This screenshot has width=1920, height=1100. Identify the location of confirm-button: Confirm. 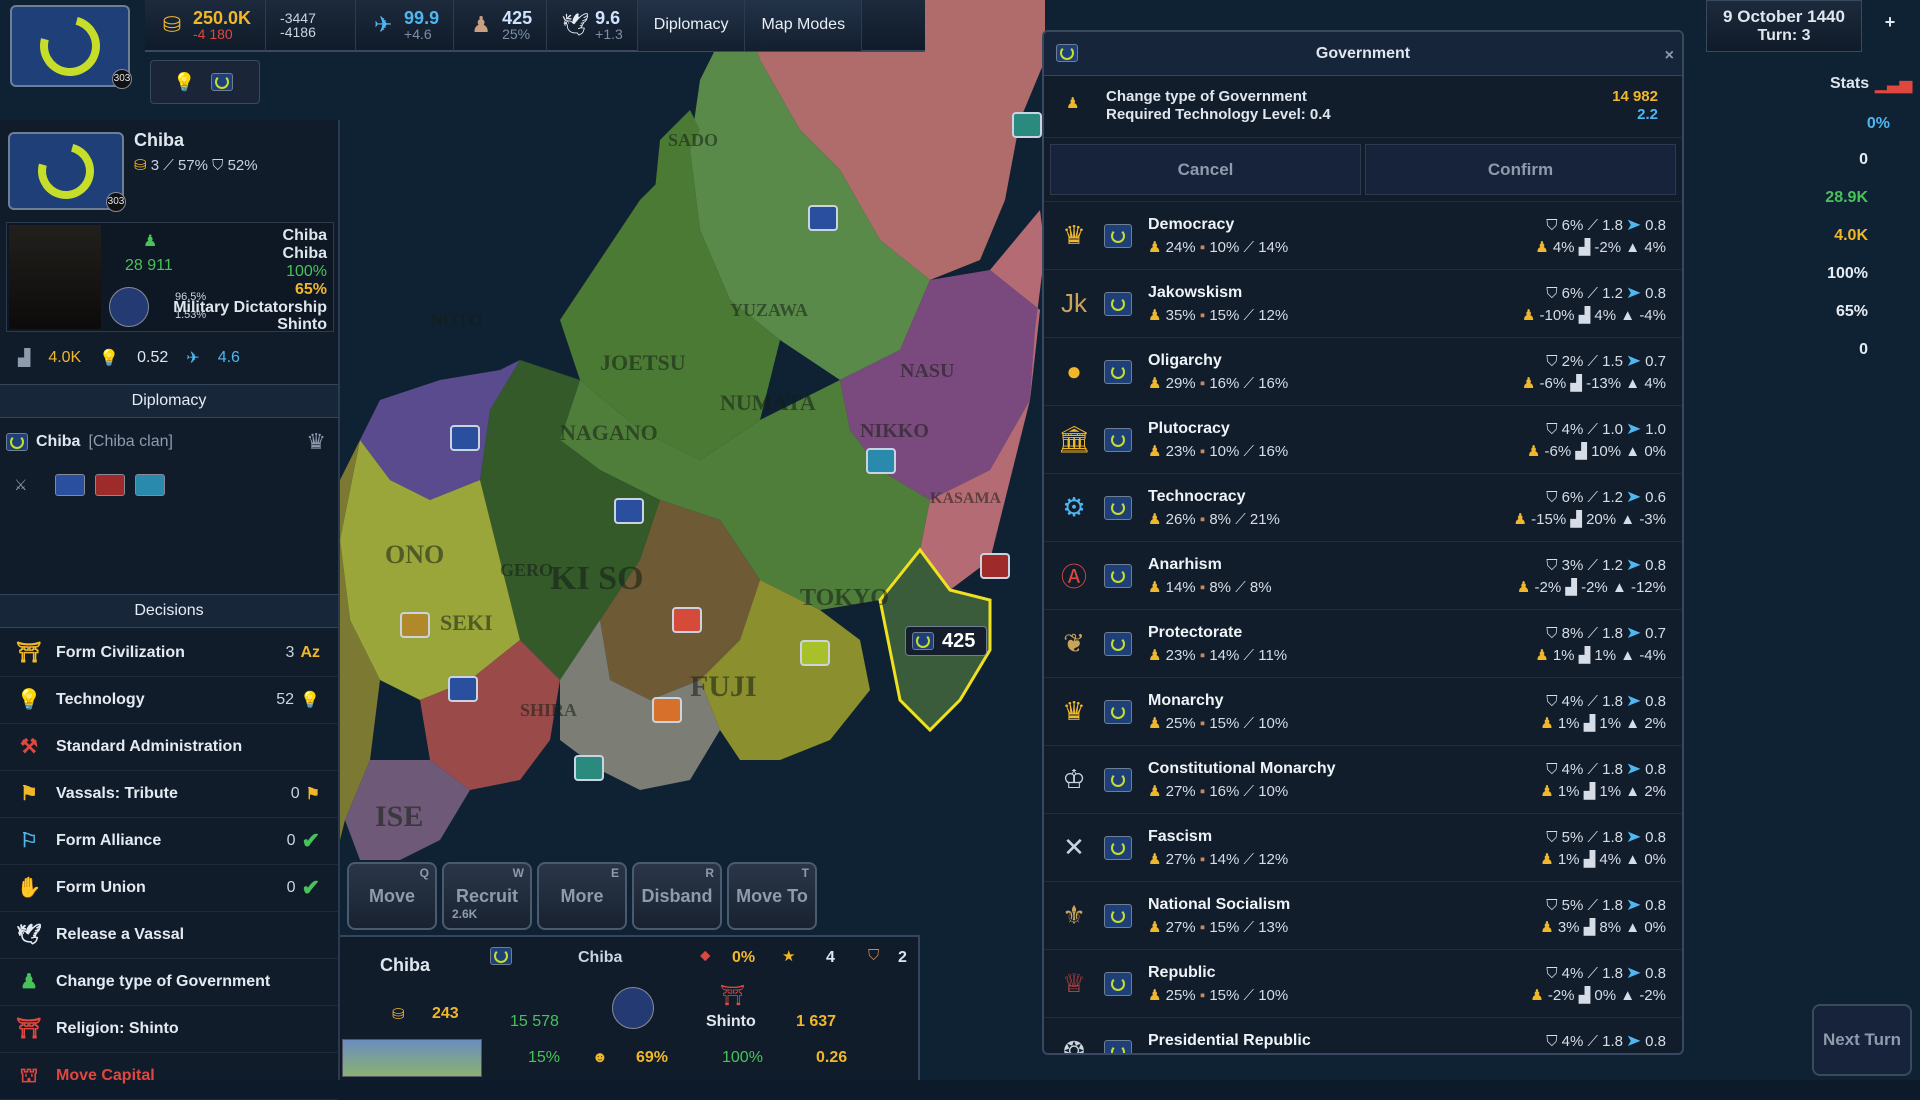
(1520, 169).